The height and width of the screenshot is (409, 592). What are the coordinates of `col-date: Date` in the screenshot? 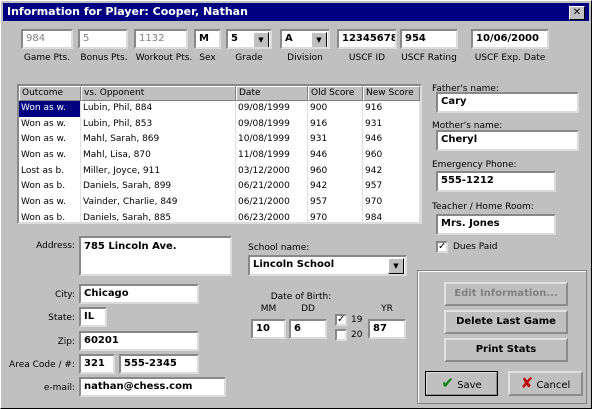 It's located at (272, 93).